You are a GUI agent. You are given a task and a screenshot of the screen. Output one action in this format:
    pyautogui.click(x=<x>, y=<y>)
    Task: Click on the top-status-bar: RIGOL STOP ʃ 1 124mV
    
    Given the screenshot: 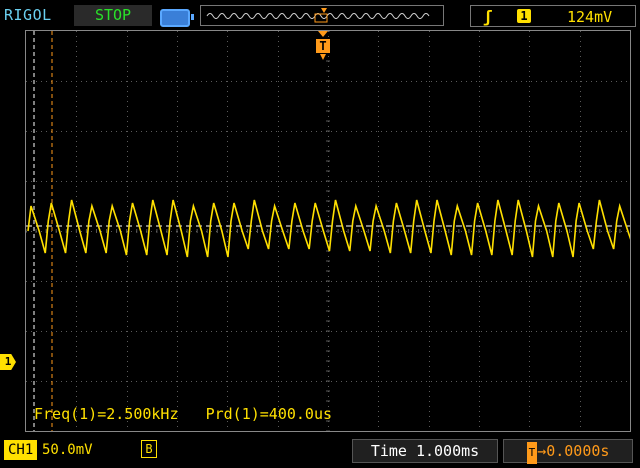 What is the action you would take?
    pyautogui.click(x=320, y=16)
    